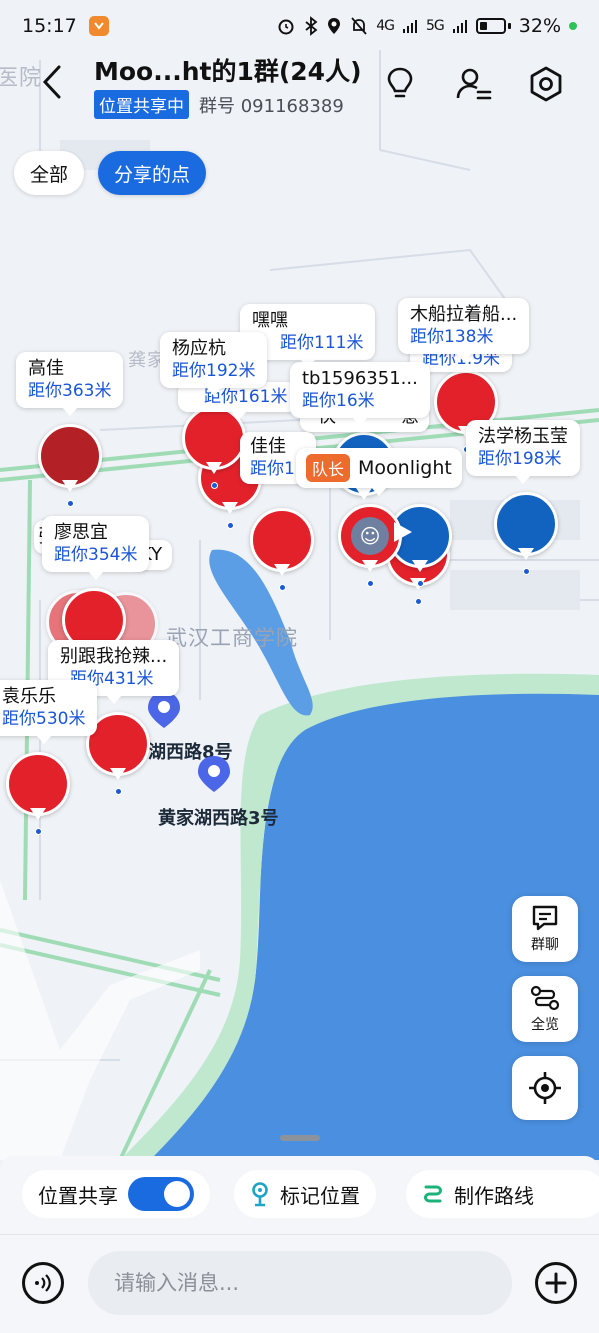  I want to click on battery-level: 32%, so click(539, 26).